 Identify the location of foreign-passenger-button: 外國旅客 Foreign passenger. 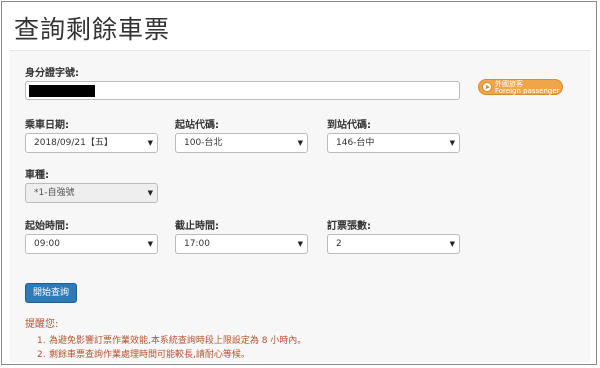
(520, 87).